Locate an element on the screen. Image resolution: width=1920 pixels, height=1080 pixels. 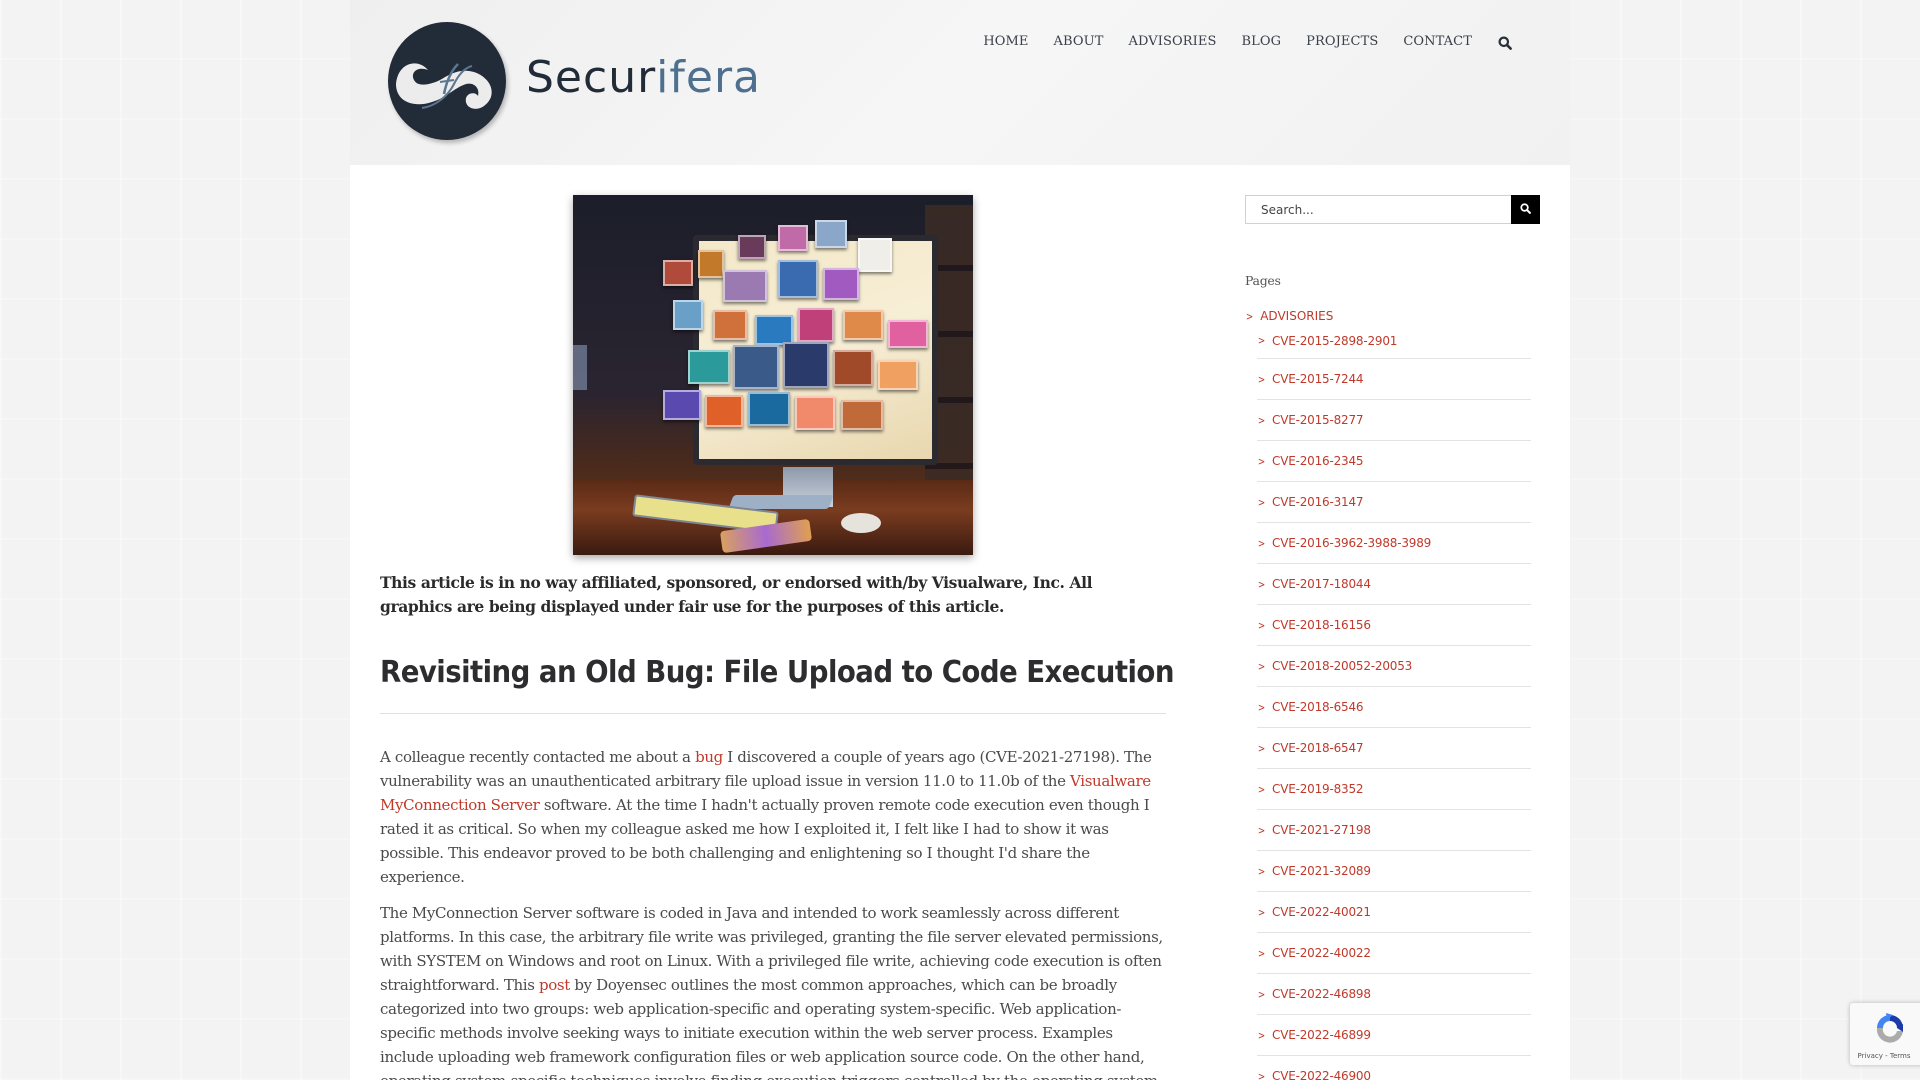
logo-text-primary: Secur is located at coordinates (591, 77).